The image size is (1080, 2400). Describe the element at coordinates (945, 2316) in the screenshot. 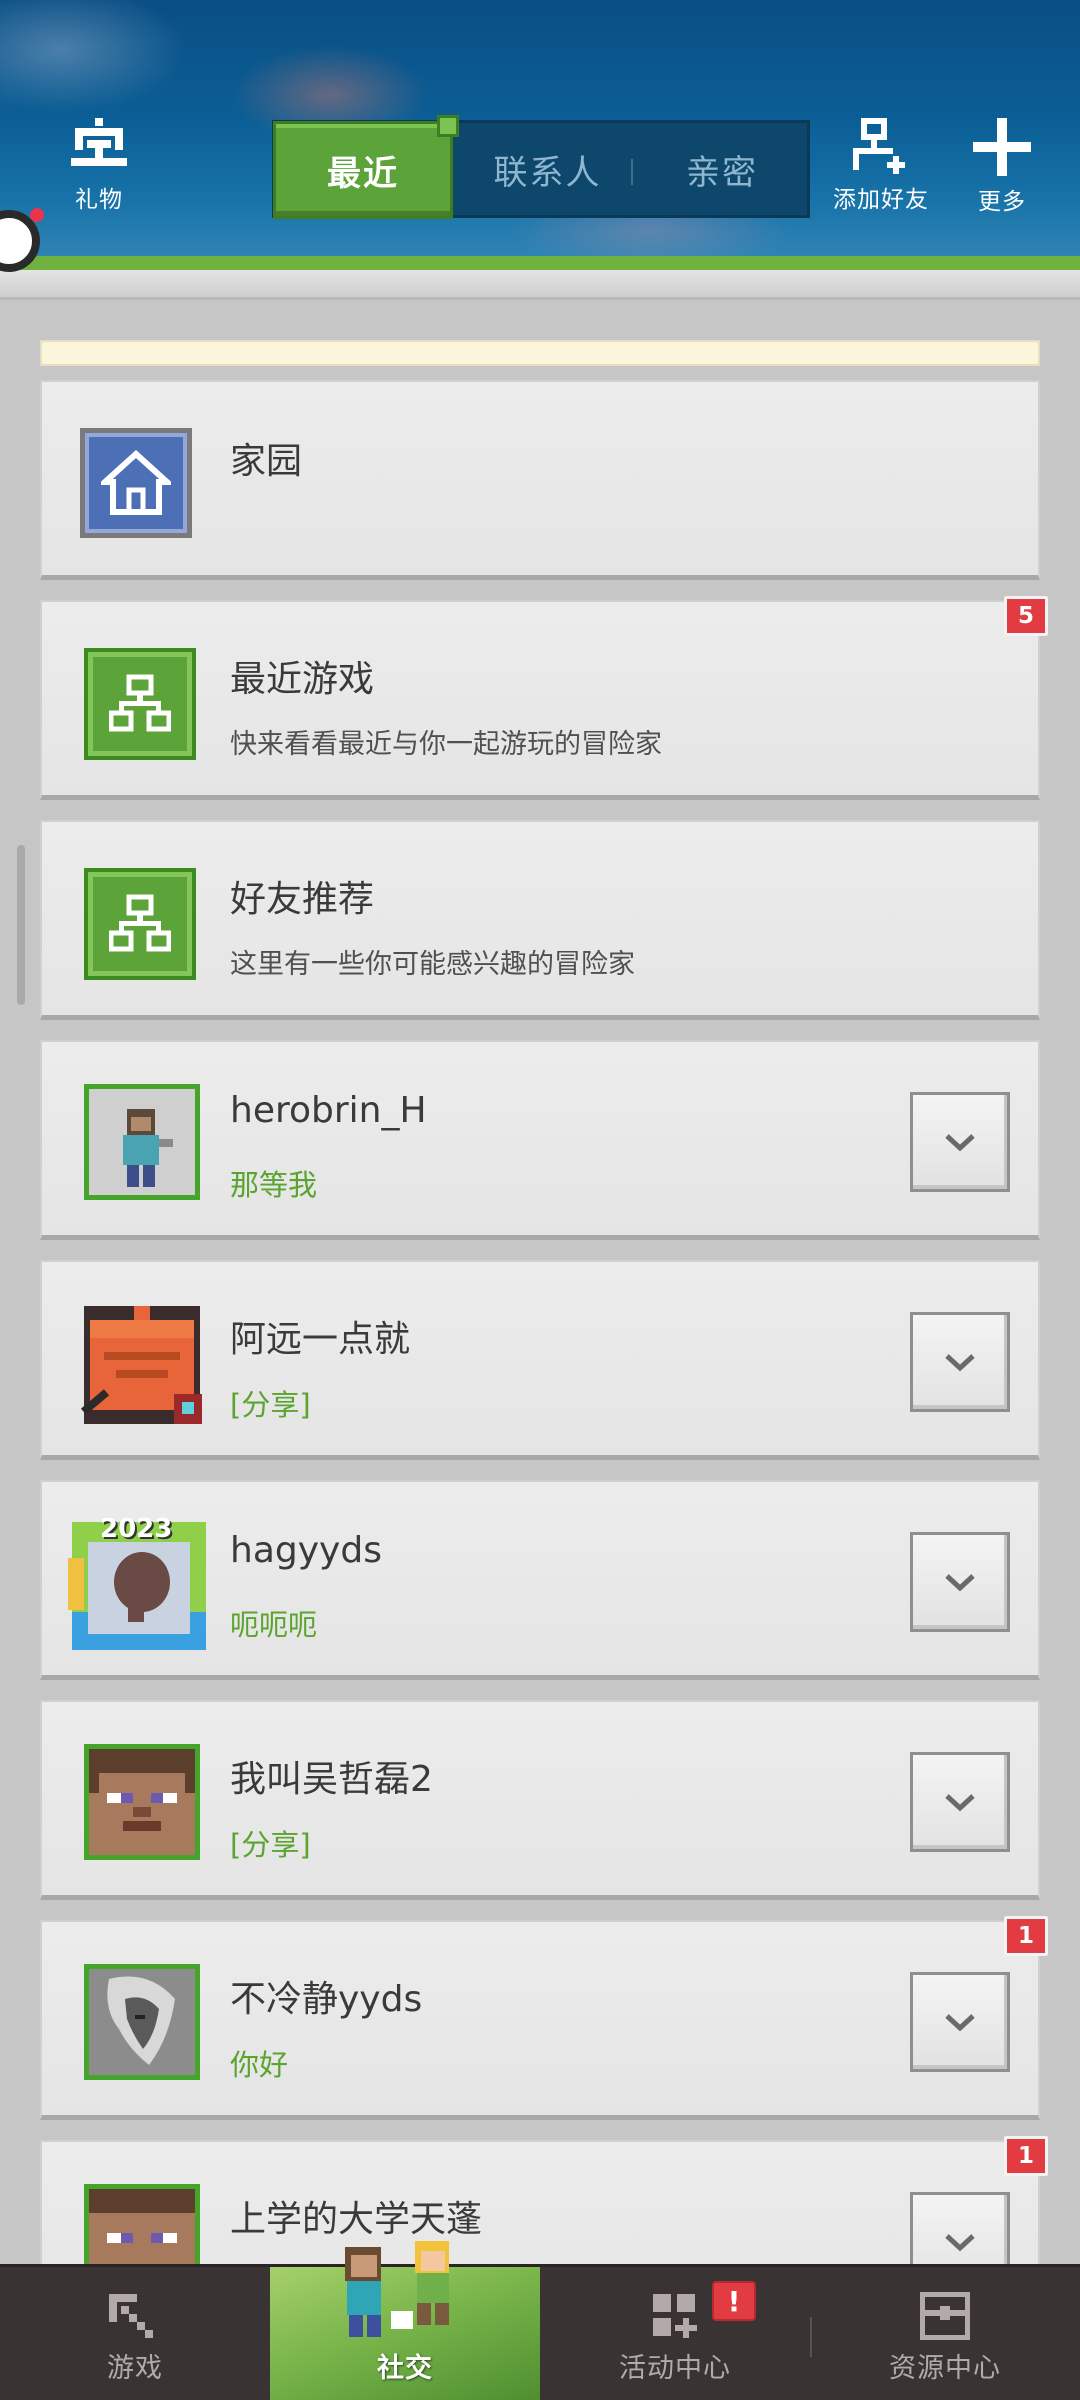

I see `chest-icon` at that location.